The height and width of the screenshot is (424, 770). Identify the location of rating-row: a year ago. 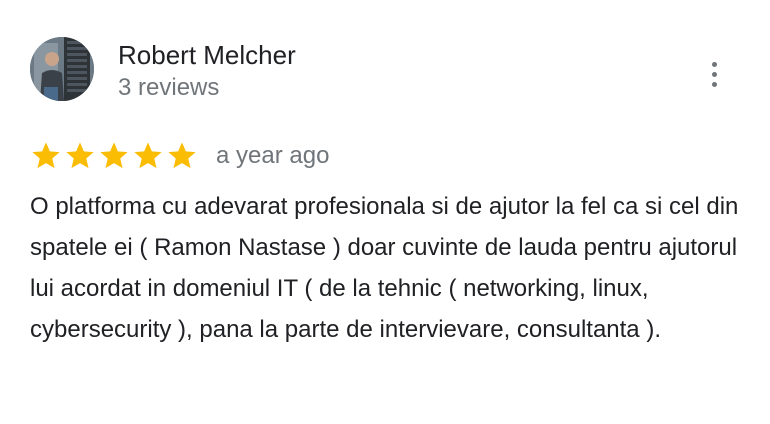
(179, 156).